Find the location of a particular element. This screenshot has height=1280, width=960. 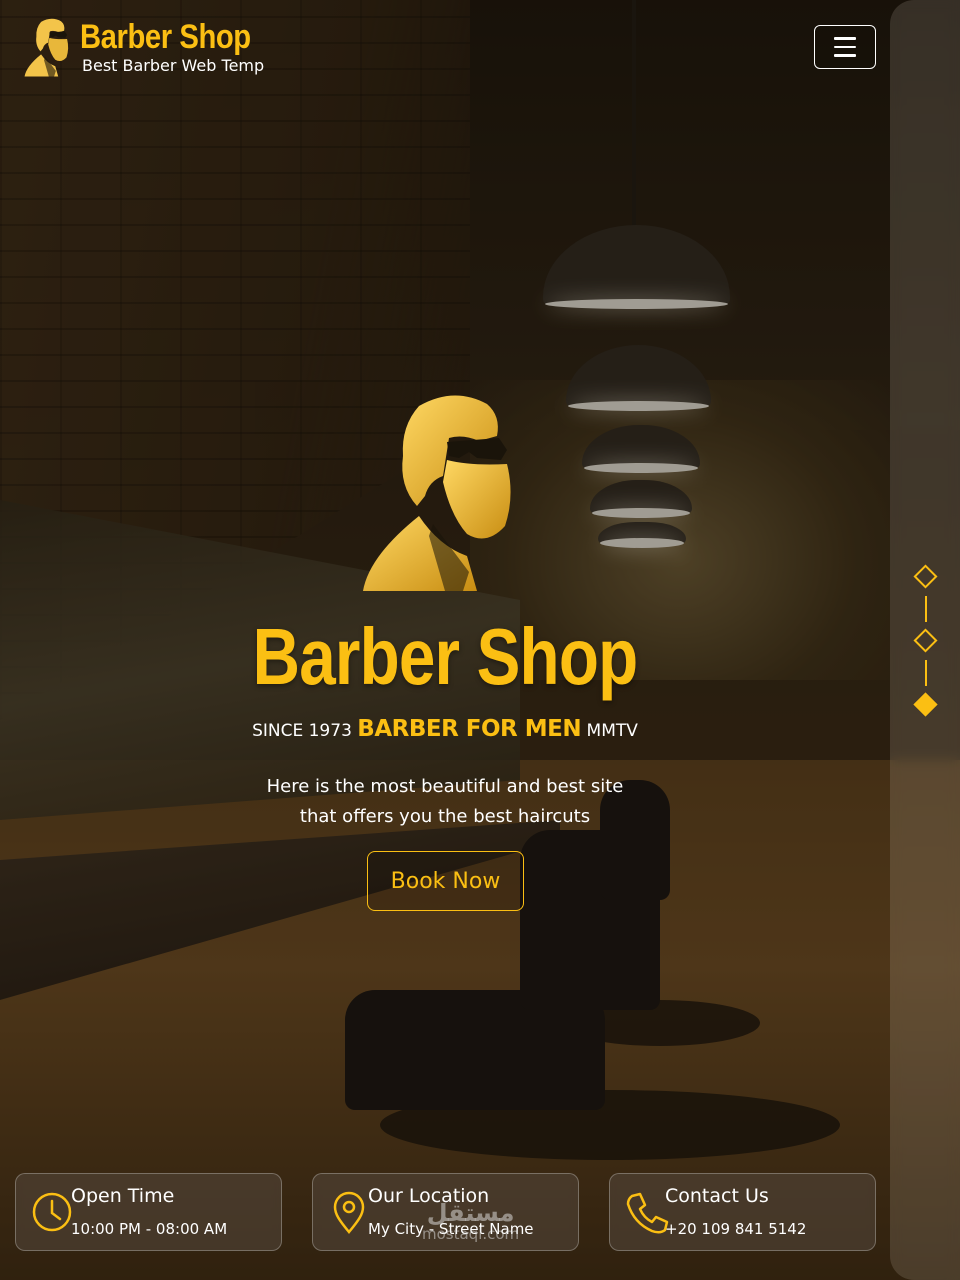

hero-subtitle: SINCE 1973 BARBER FOR MEN MMTV is located at coordinates (445, 729).